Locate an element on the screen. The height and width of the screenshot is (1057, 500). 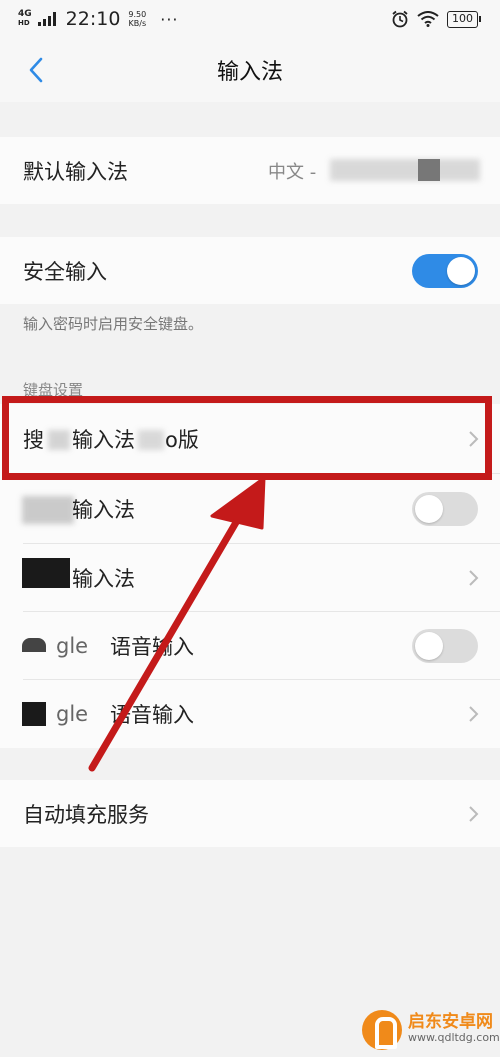
network-sub: HD is located at coordinates (24, 23).